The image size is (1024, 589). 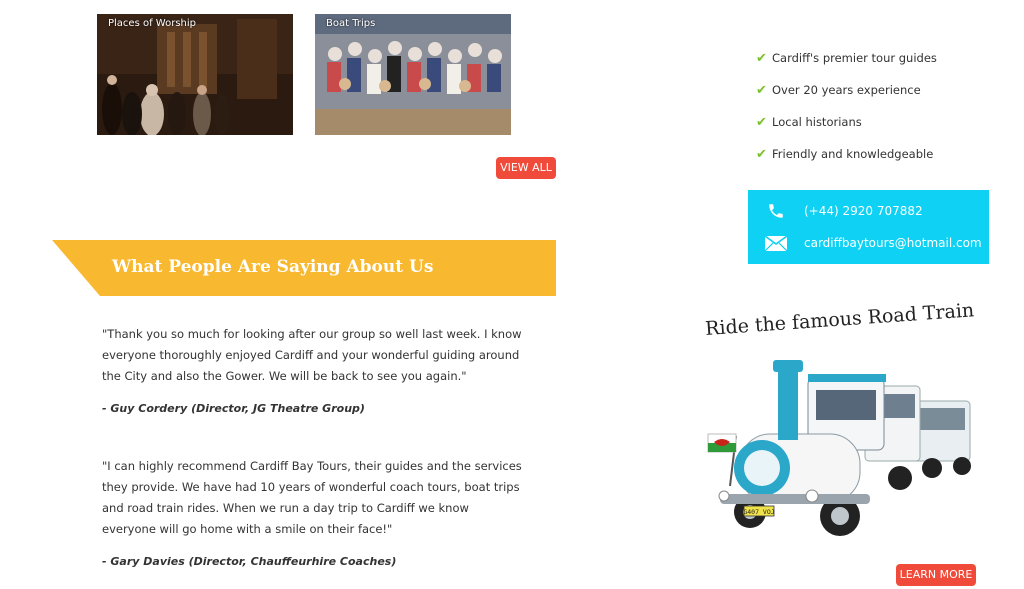 I want to click on phone-number: (+44) 2920 707882, so click(x=863, y=211).